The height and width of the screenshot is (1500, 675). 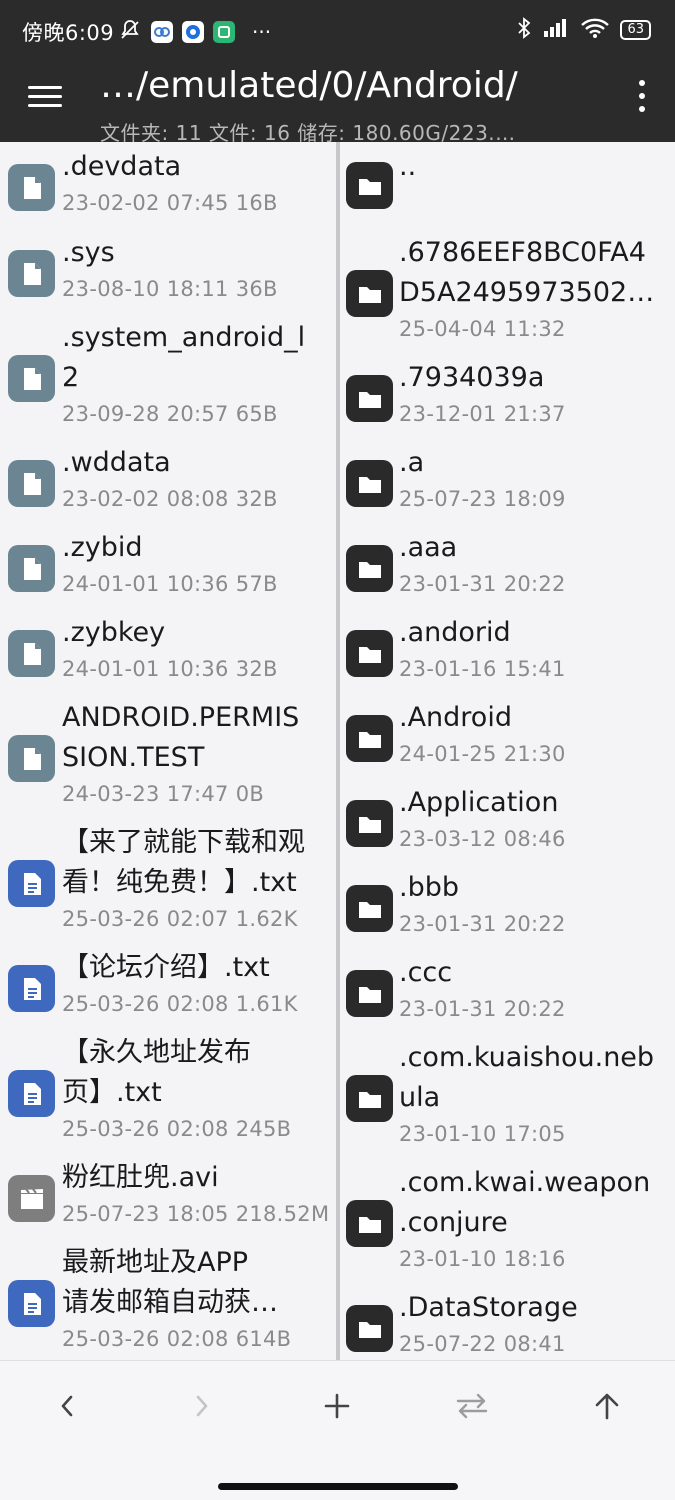 What do you see at coordinates (482, 414) in the screenshot?
I see `item-meta: 23-12-01 21:37` at bounding box center [482, 414].